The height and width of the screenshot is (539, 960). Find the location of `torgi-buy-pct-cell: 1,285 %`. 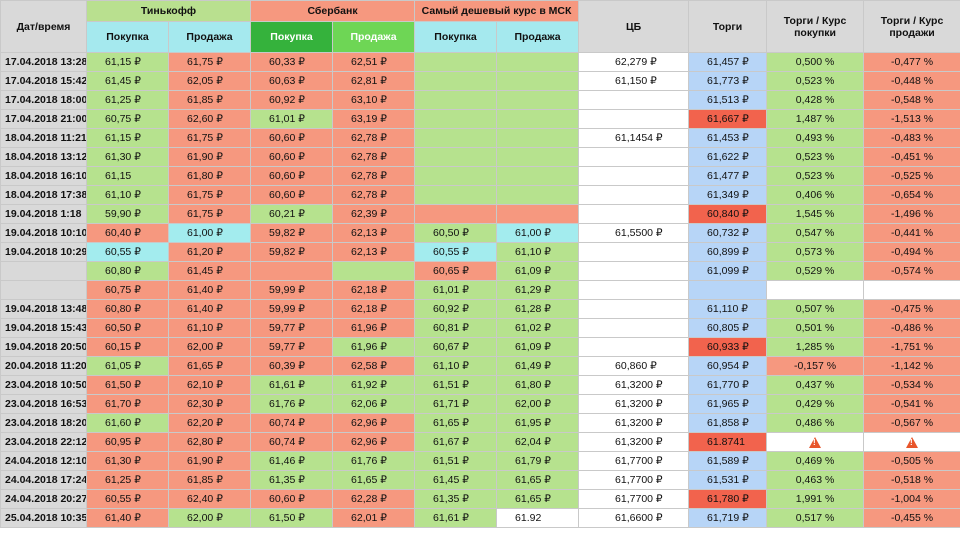

torgi-buy-pct-cell: 1,285 % is located at coordinates (815, 347).